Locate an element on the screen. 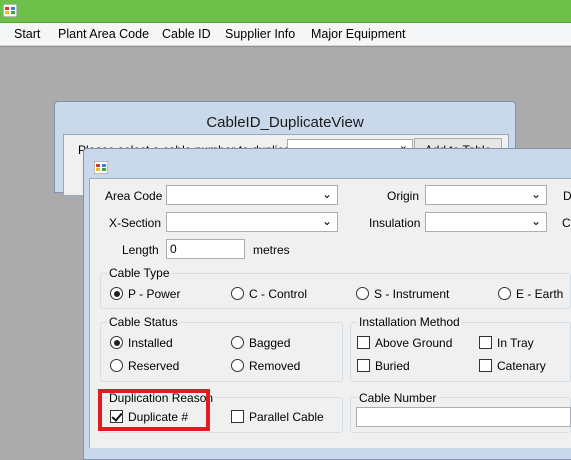 This screenshot has height=460, width=571. radio-reserved is located at coordinates (116, 365).